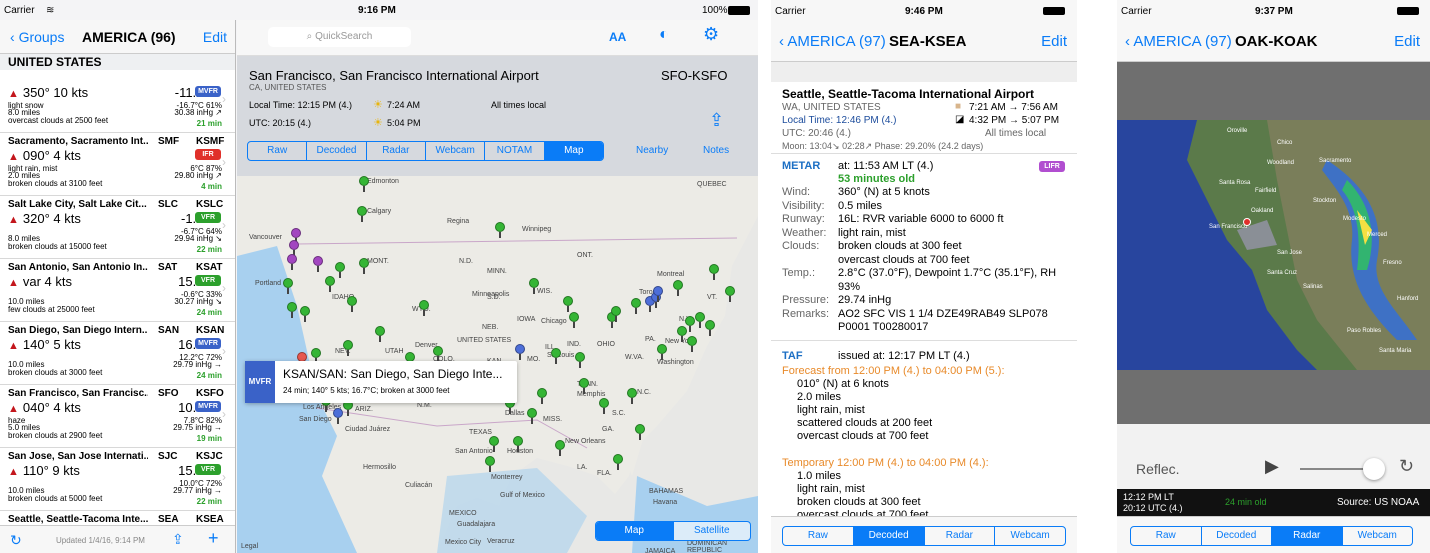 This screenshot has height=553, width=1430. I want to click on radar-product-label: Reflec., so click(1158, 469).